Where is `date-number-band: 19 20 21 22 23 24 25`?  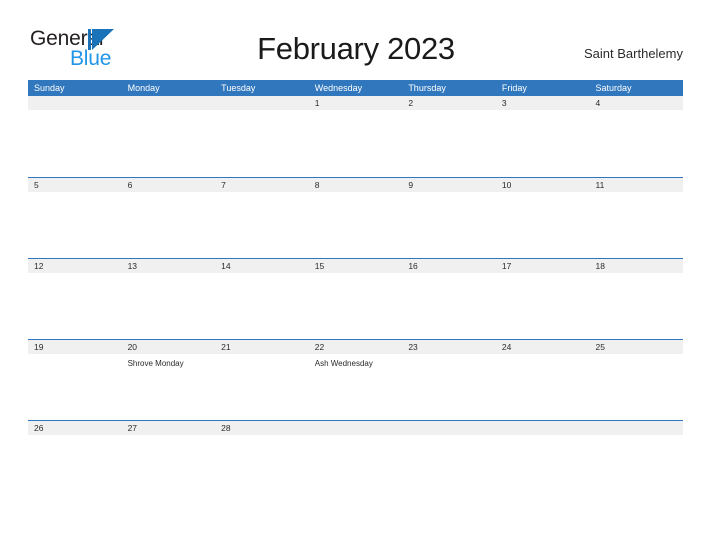
date-number-band: 19 20 21 22 23 24 25 is located at coordinates (355, 346).